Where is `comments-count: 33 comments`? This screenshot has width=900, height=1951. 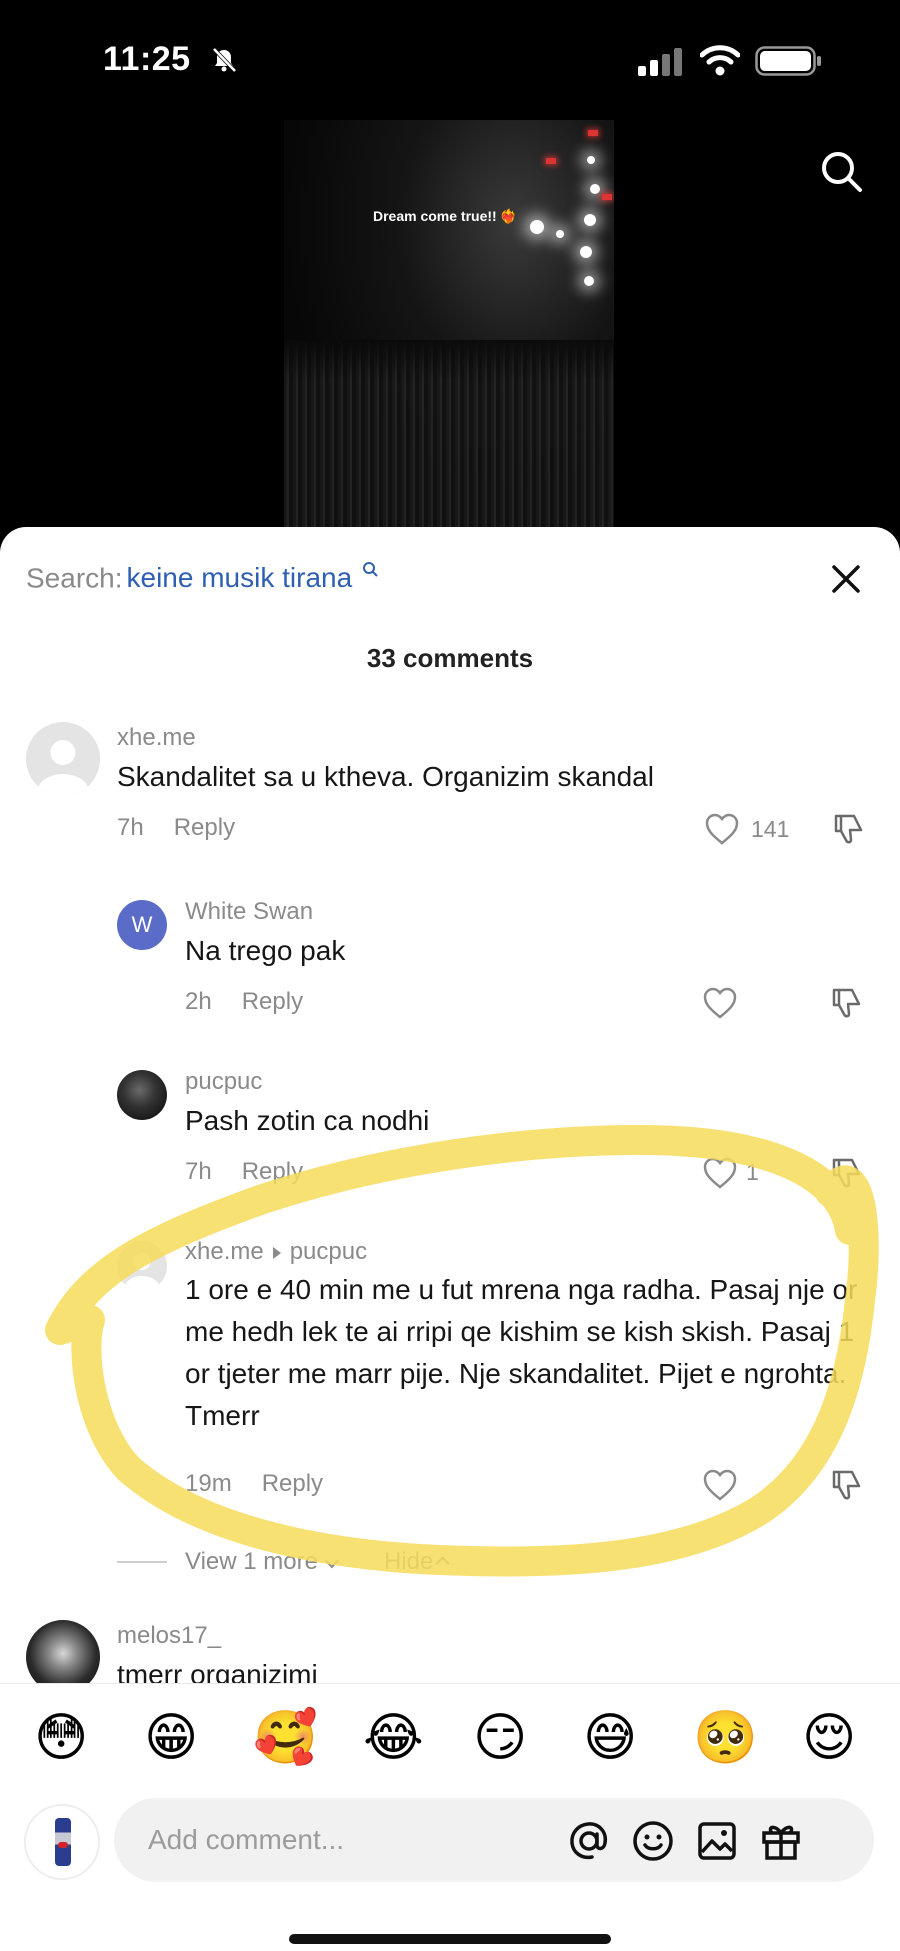
comments-count: 33 comments is located at coordinates (450, 658).